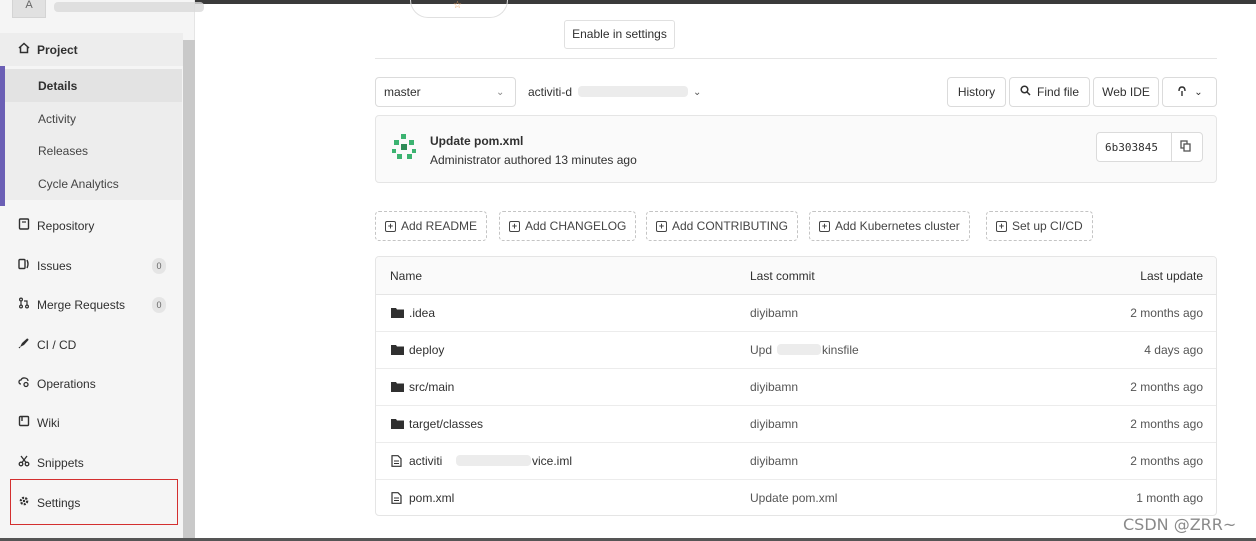 This screenshot has height=541, width=1256. What do you see at coordinates (24, 304) in the screenshot?
I see `merge-request-icon` at bounding box center [24, 304].